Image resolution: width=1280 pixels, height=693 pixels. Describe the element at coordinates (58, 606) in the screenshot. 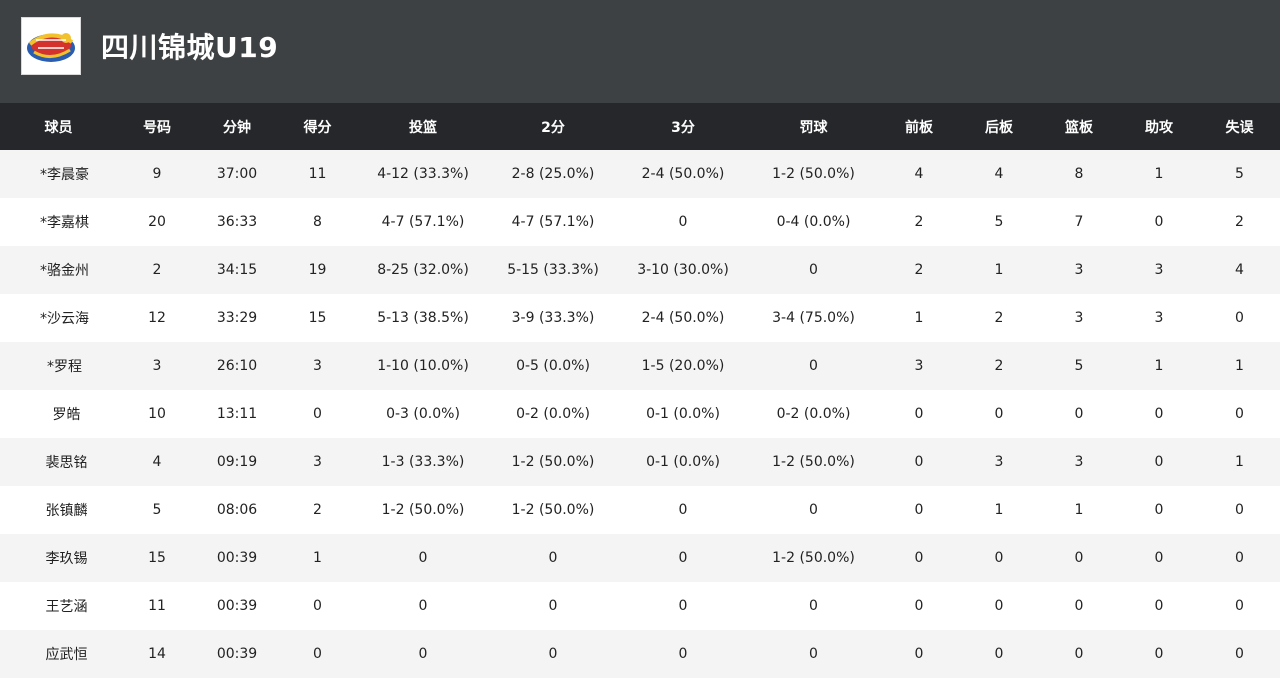

I see `cell-player: 王艺涵` at that location.